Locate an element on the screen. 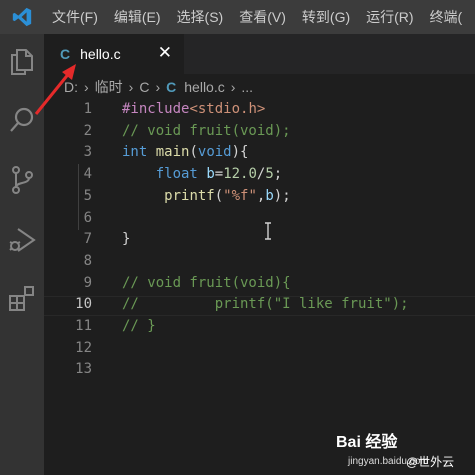  code-text: // void fruit(void); is located at coordinates (206, 131).